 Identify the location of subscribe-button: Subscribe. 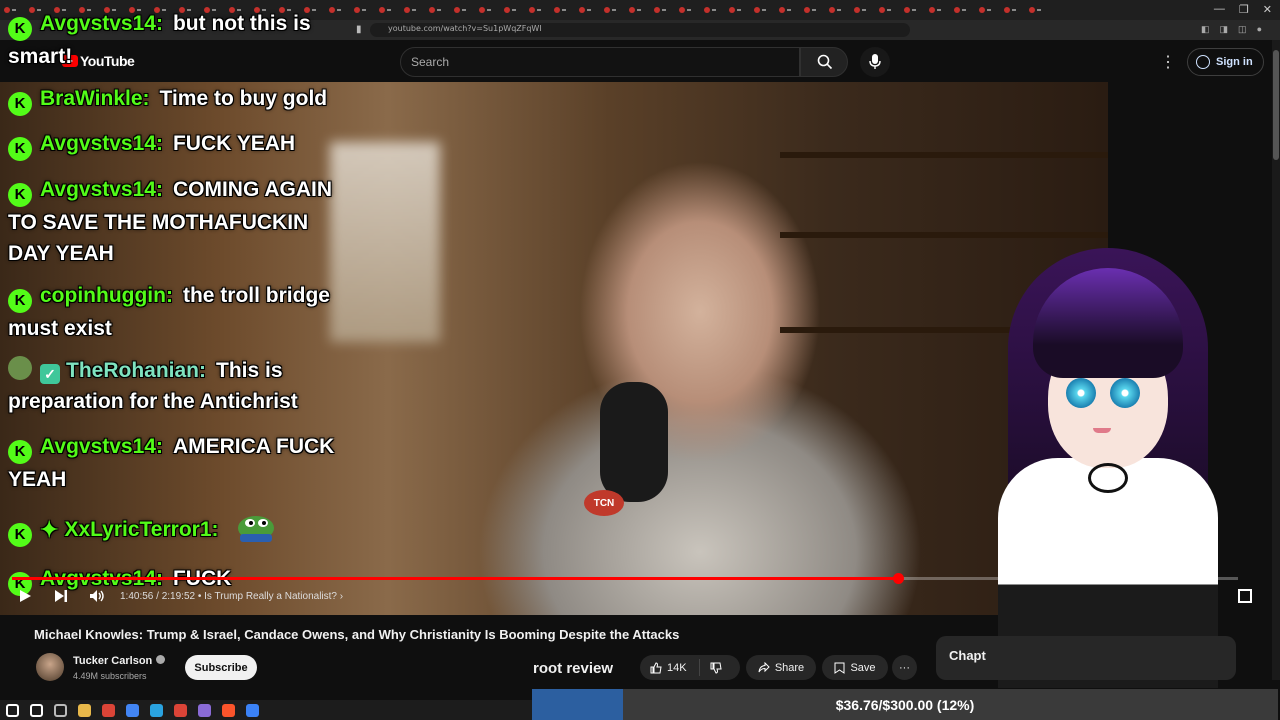
(221, 667).